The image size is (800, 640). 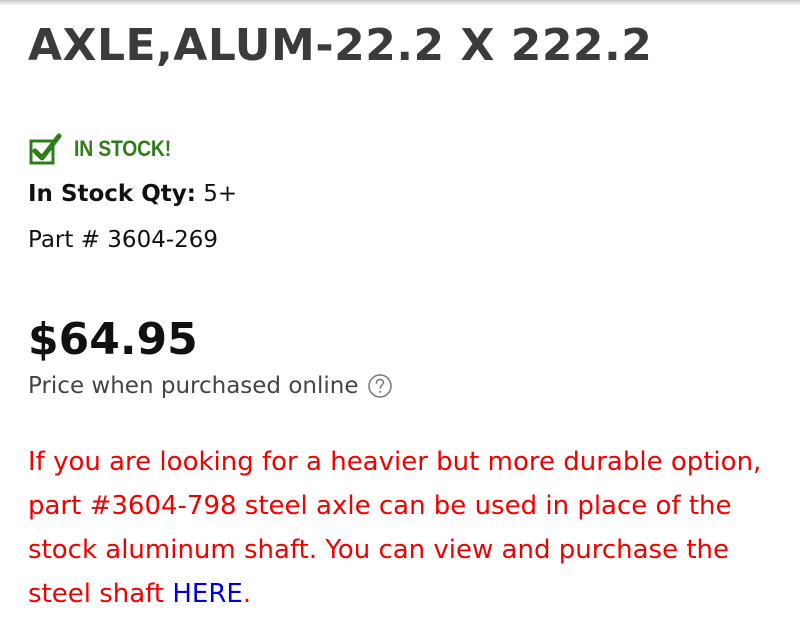 I want to click on stock-qty-label: In Stock Qty:, so click(x=112, y=194).